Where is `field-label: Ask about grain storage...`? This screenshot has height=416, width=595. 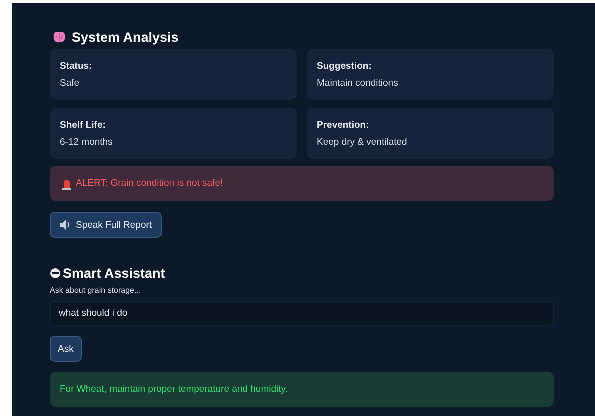 field-label: Ask about grain storage... is located at coordinates (96, 290).